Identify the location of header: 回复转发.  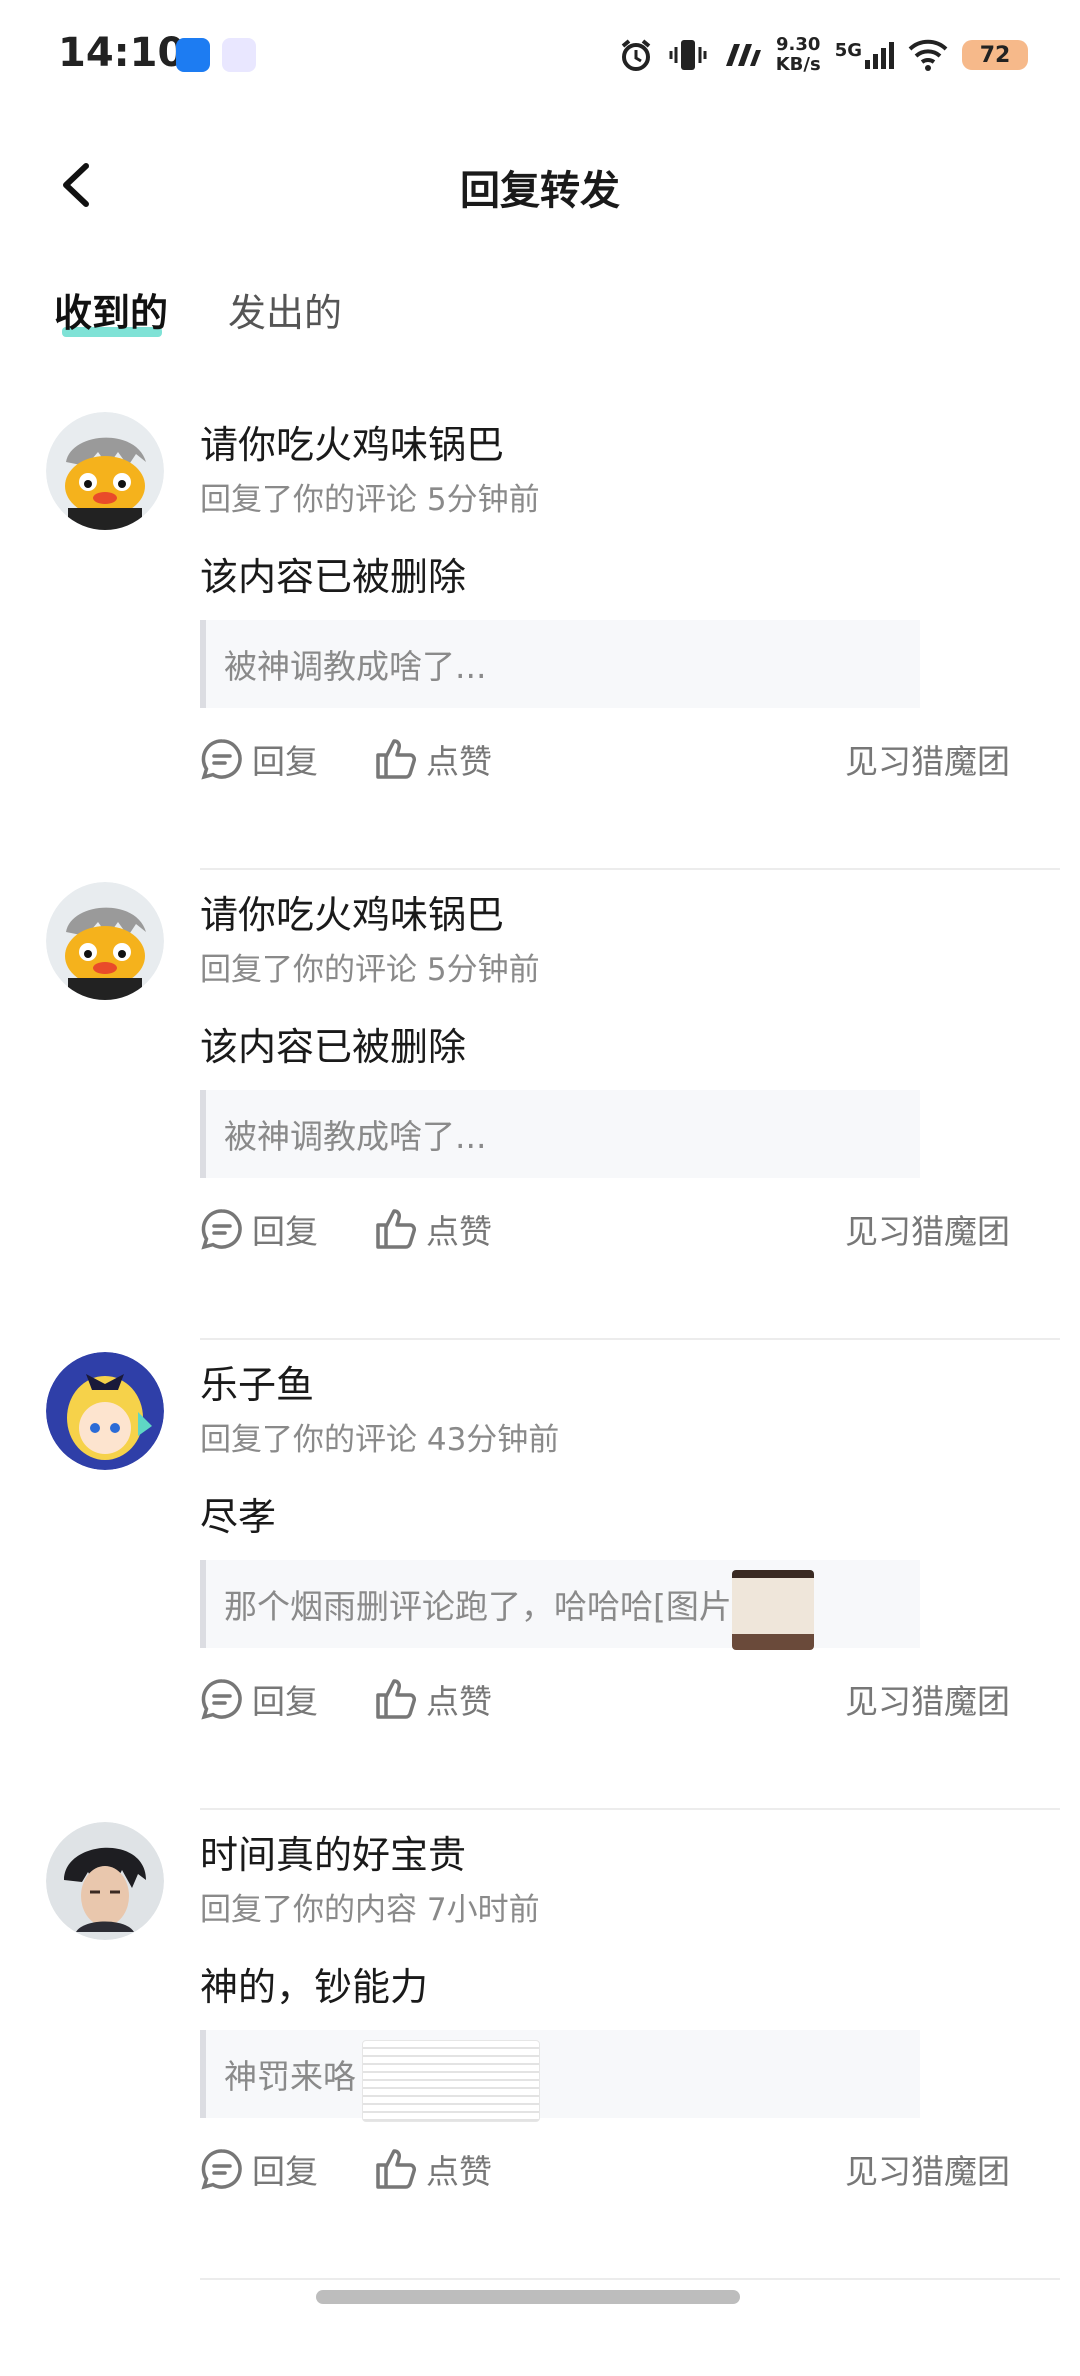
(540, 185).